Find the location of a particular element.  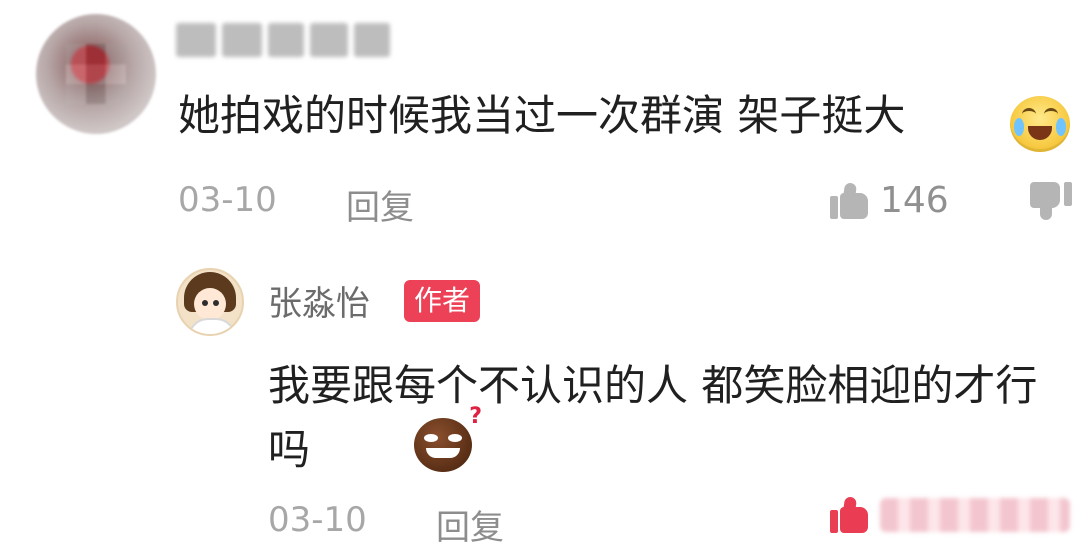

dislike-button is located at coordinates (1052, 202).